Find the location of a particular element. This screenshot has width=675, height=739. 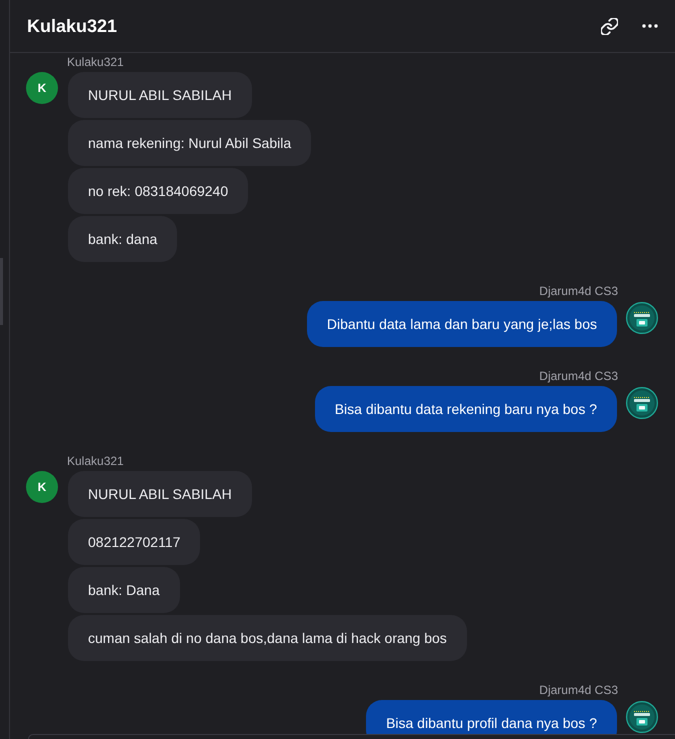

scrollbar-thumb is located at coordinates (1, 291).